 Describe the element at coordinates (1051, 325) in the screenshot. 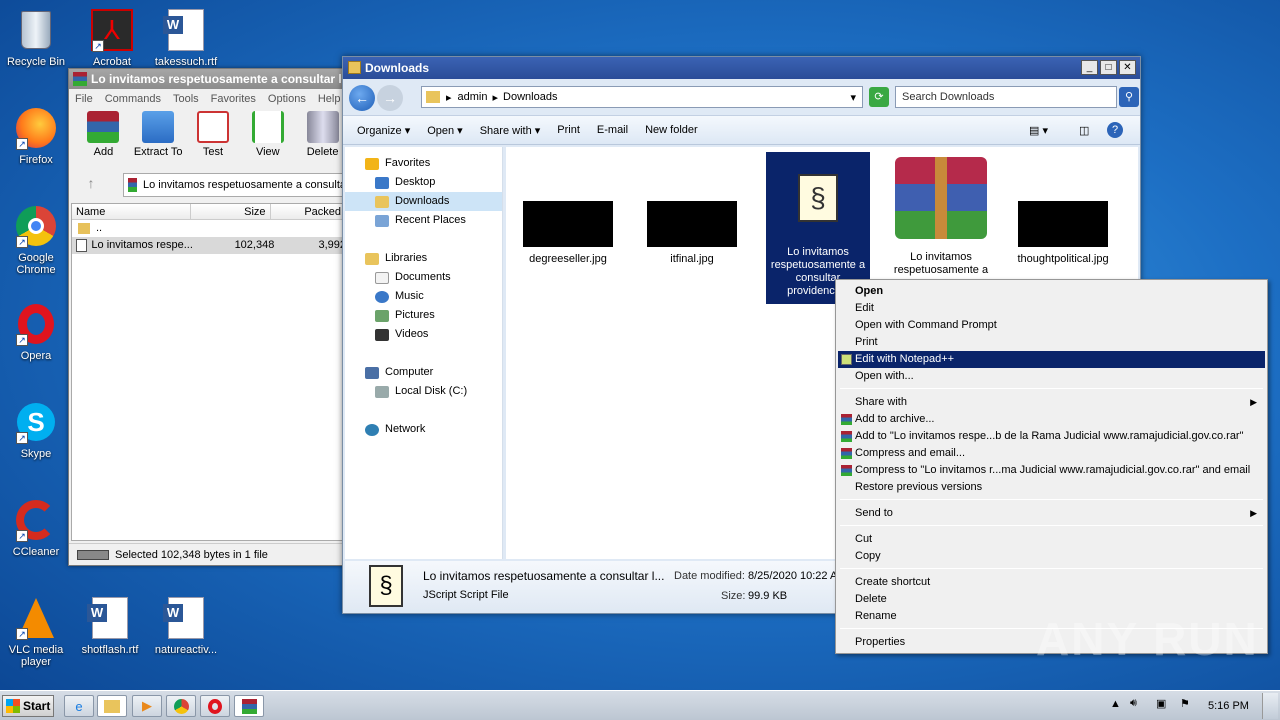

I see `menu-open-command-prompt: Open with Command Prompt` at that location.